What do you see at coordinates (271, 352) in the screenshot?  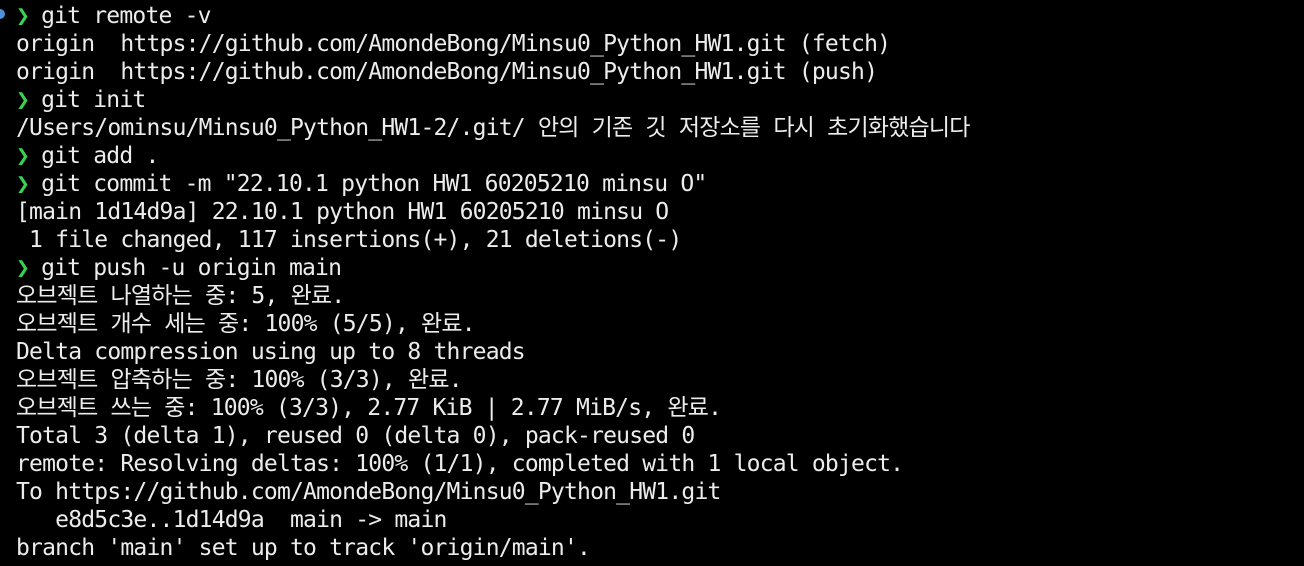 I see `output-text: Delta compression using up to 8 threads` at bounding box center [271, 352].